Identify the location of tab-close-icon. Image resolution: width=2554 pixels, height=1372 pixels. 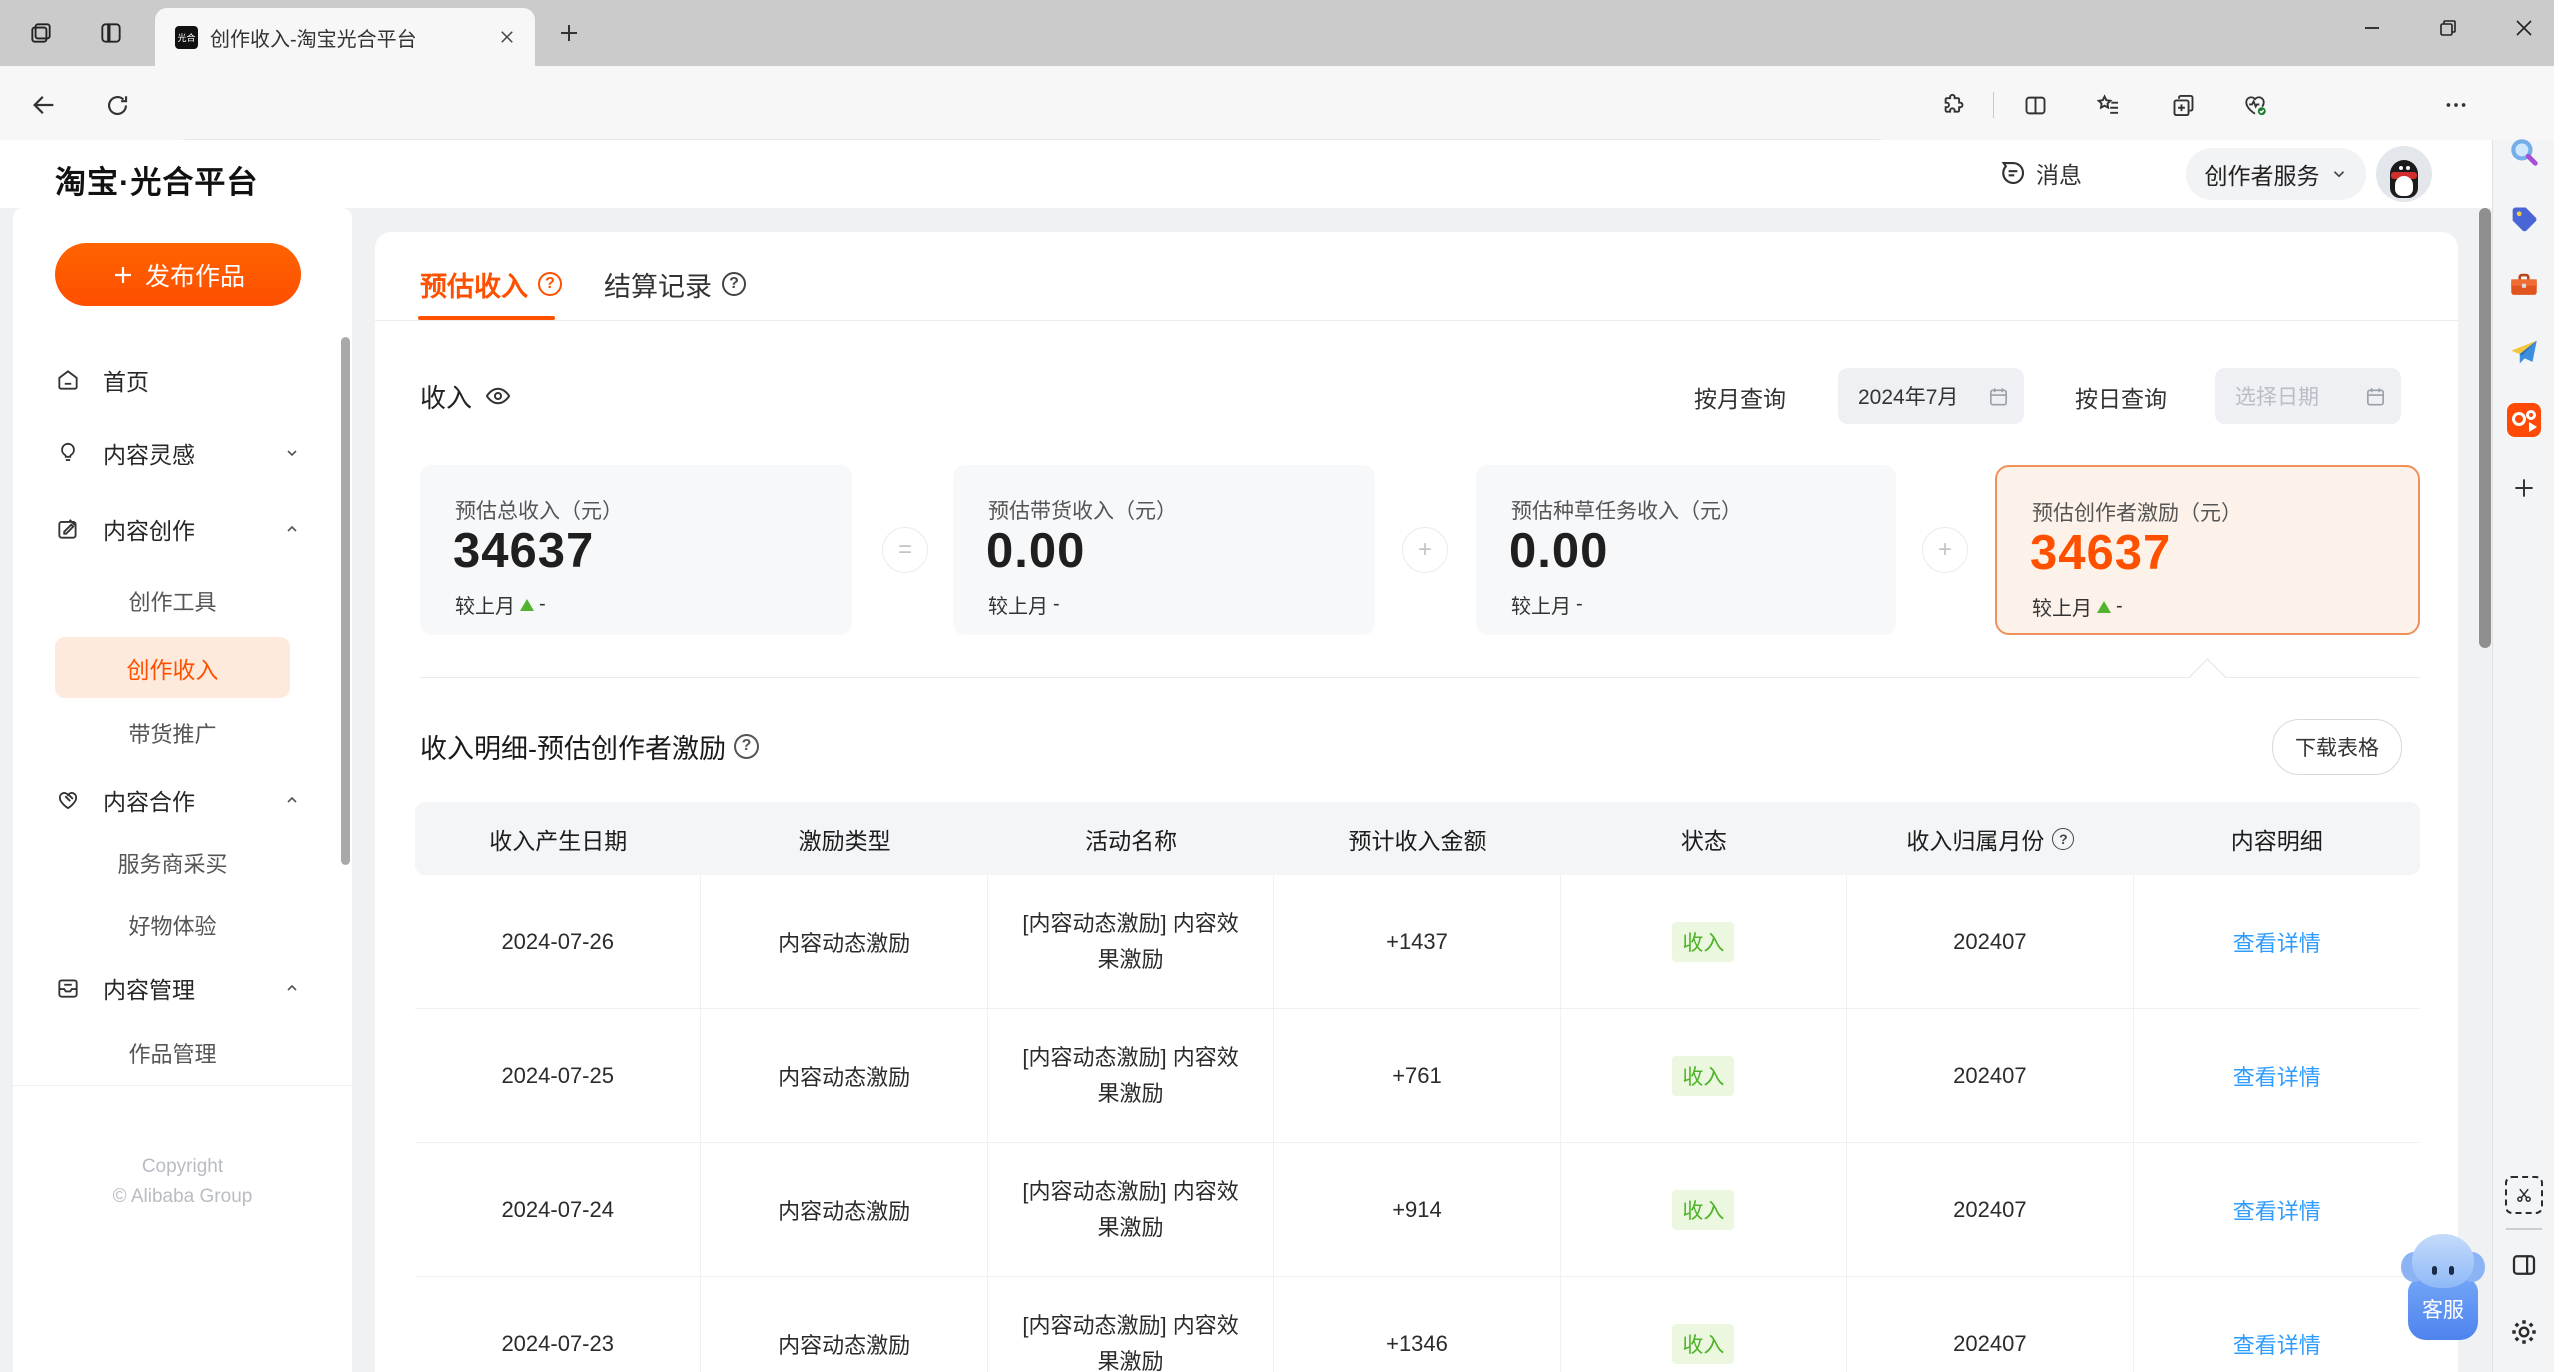
(507, 37).